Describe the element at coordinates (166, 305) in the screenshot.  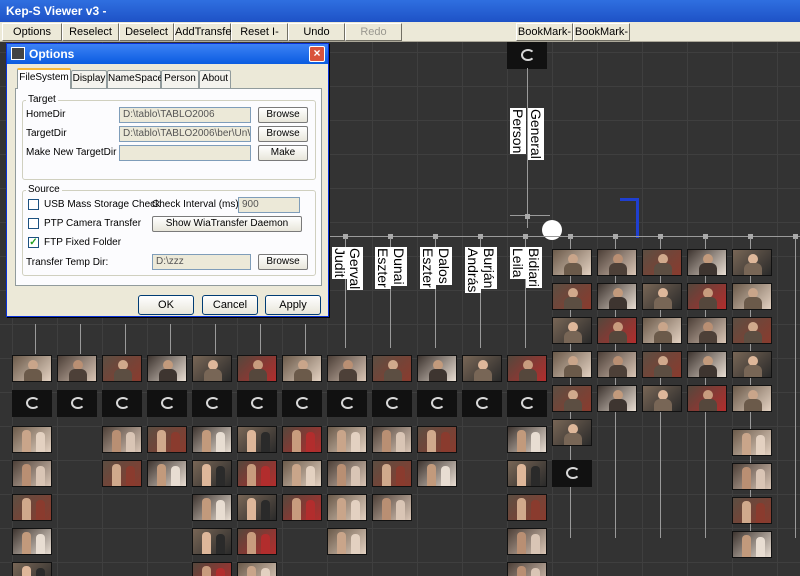
I see `ok-button: OK` at that location.